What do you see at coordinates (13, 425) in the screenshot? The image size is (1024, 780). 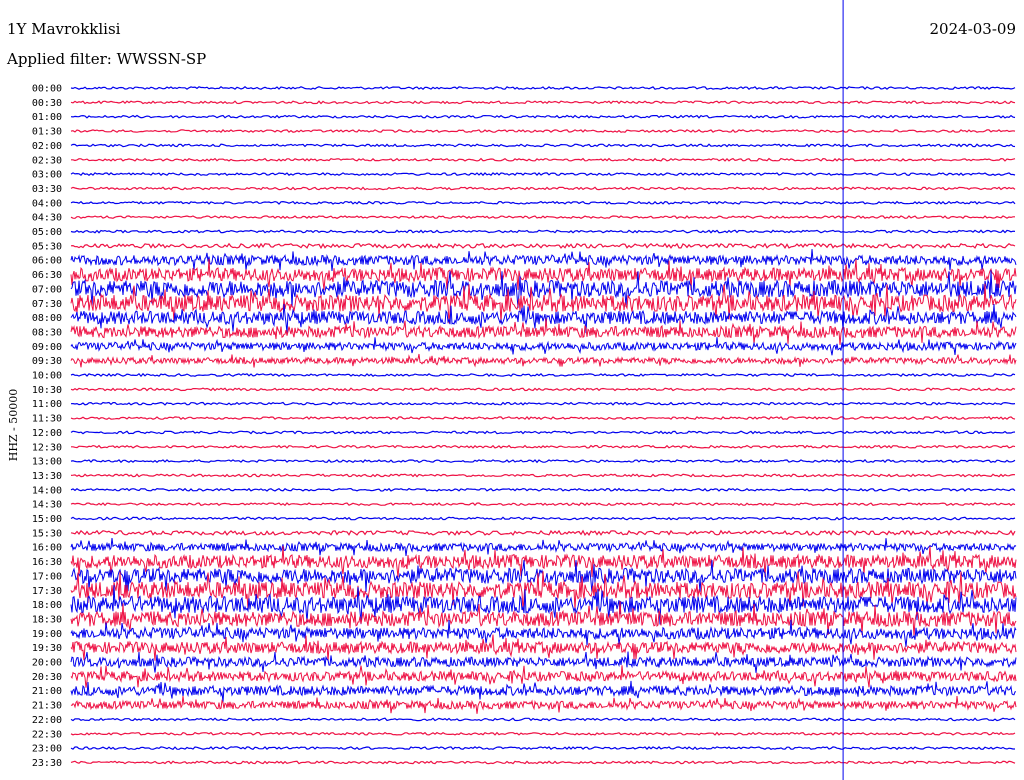 I see `y-axis-label: HHZ - 50000` at bounding box center [13, 425].